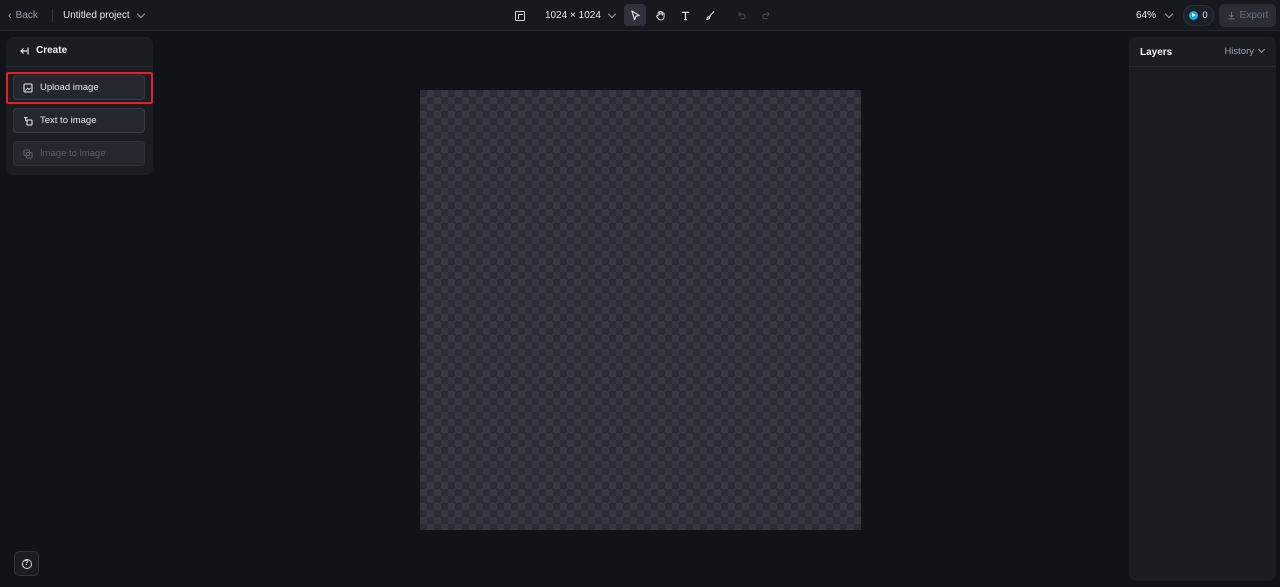 This screenshot has height=587, width=1280. What do you see at coordinates (1194, 15) in the screenshot?
I see `credit-icon` at bounding box center [1194, 15].